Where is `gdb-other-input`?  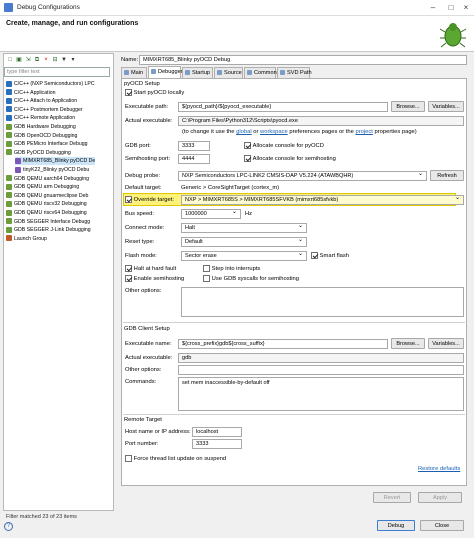 gdb-other-input is located at coordinates (321, 370).